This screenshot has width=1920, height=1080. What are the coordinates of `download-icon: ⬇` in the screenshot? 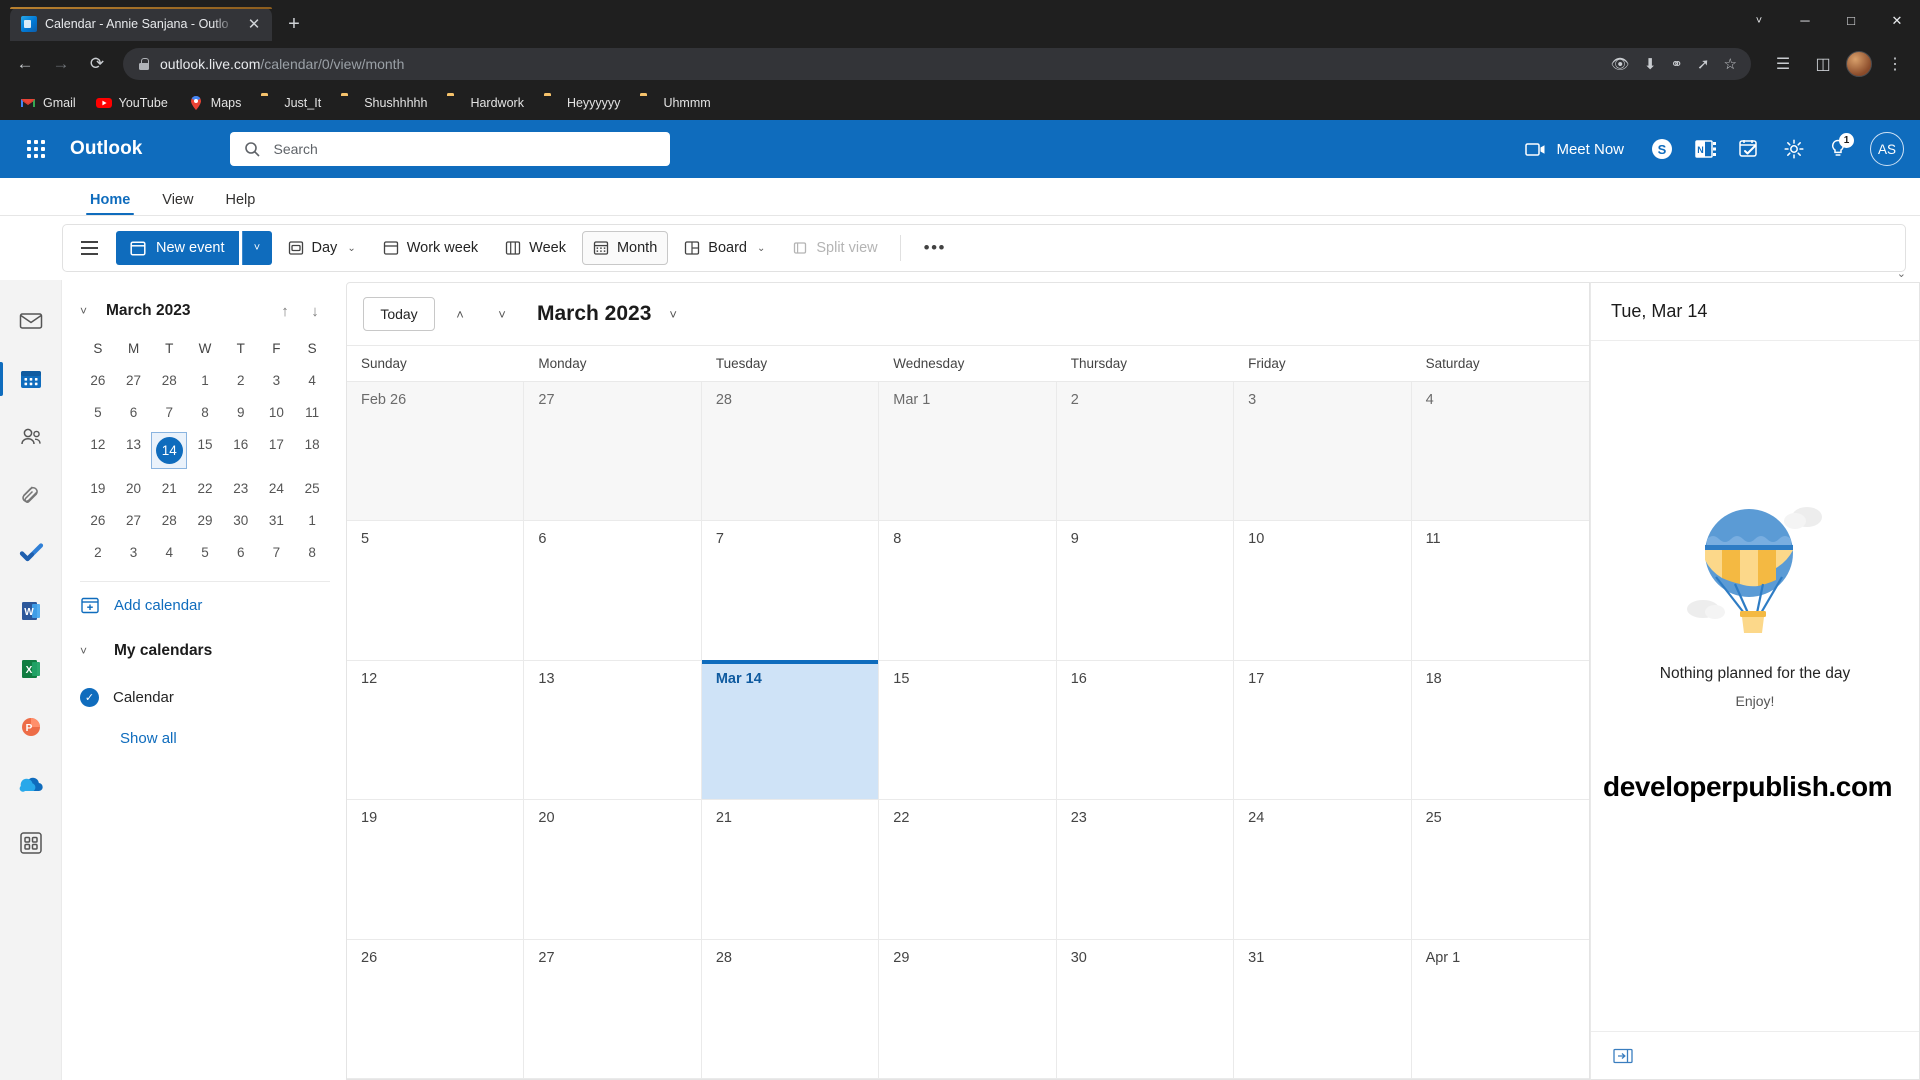 It's located at (1650, 64).